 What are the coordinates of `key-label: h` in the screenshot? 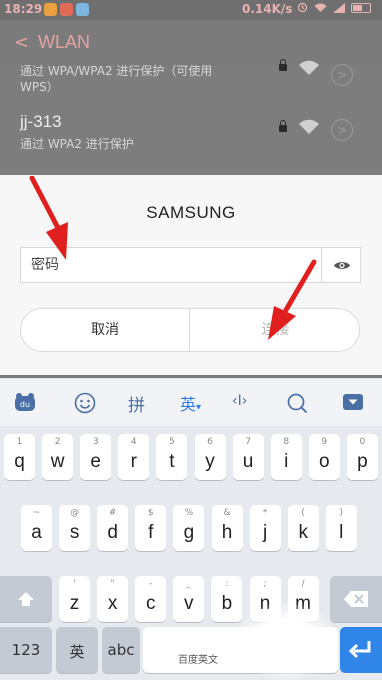 It's located at (227, 532).